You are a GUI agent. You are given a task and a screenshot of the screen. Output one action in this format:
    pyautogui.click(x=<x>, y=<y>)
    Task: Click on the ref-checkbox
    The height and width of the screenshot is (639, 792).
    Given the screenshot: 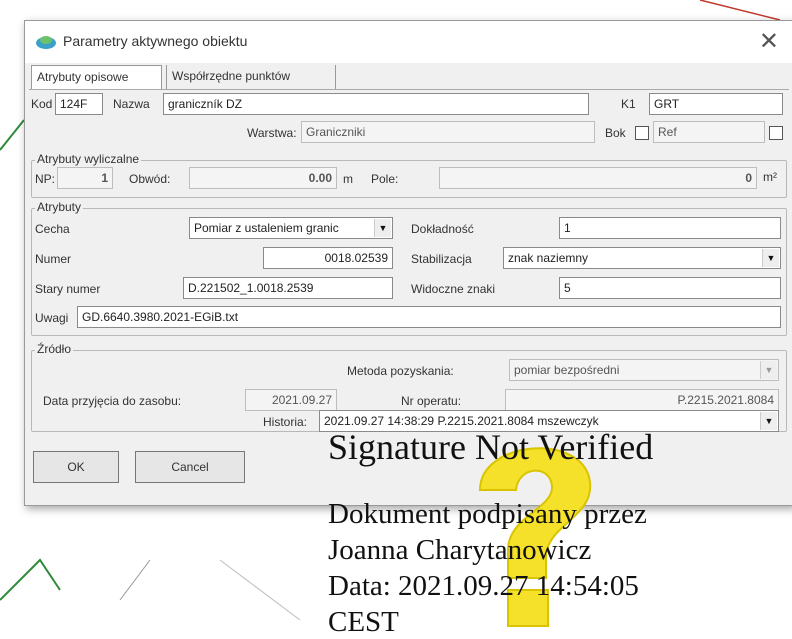 What is the action you would take?
    pyautogui.click(x=776, y=133)
    